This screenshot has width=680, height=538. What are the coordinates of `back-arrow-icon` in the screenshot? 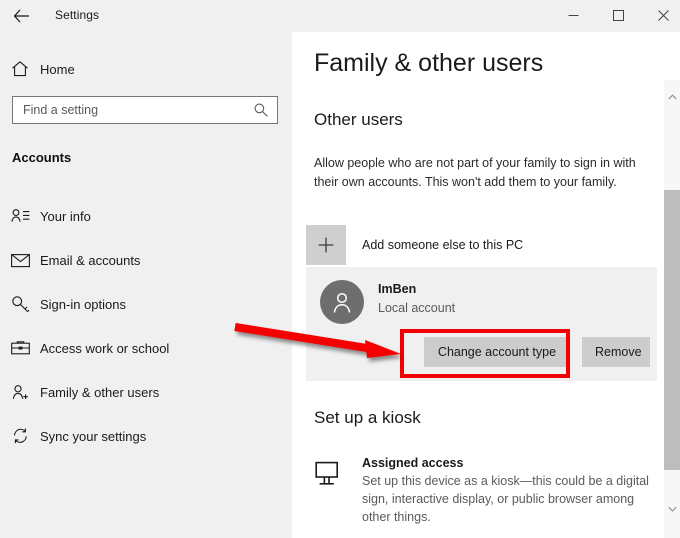 It's located at (21, 16).